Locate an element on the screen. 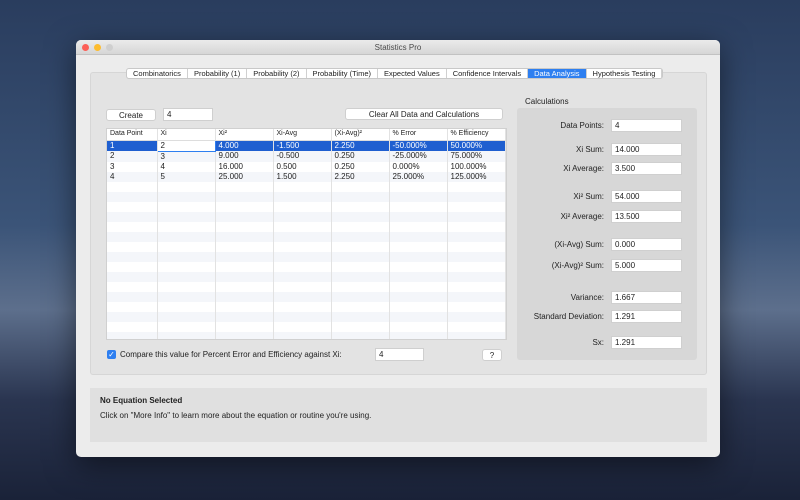 The height and width of the screenshot is (500, 800). table-cell: 2 is located at coordinates (132, 156).